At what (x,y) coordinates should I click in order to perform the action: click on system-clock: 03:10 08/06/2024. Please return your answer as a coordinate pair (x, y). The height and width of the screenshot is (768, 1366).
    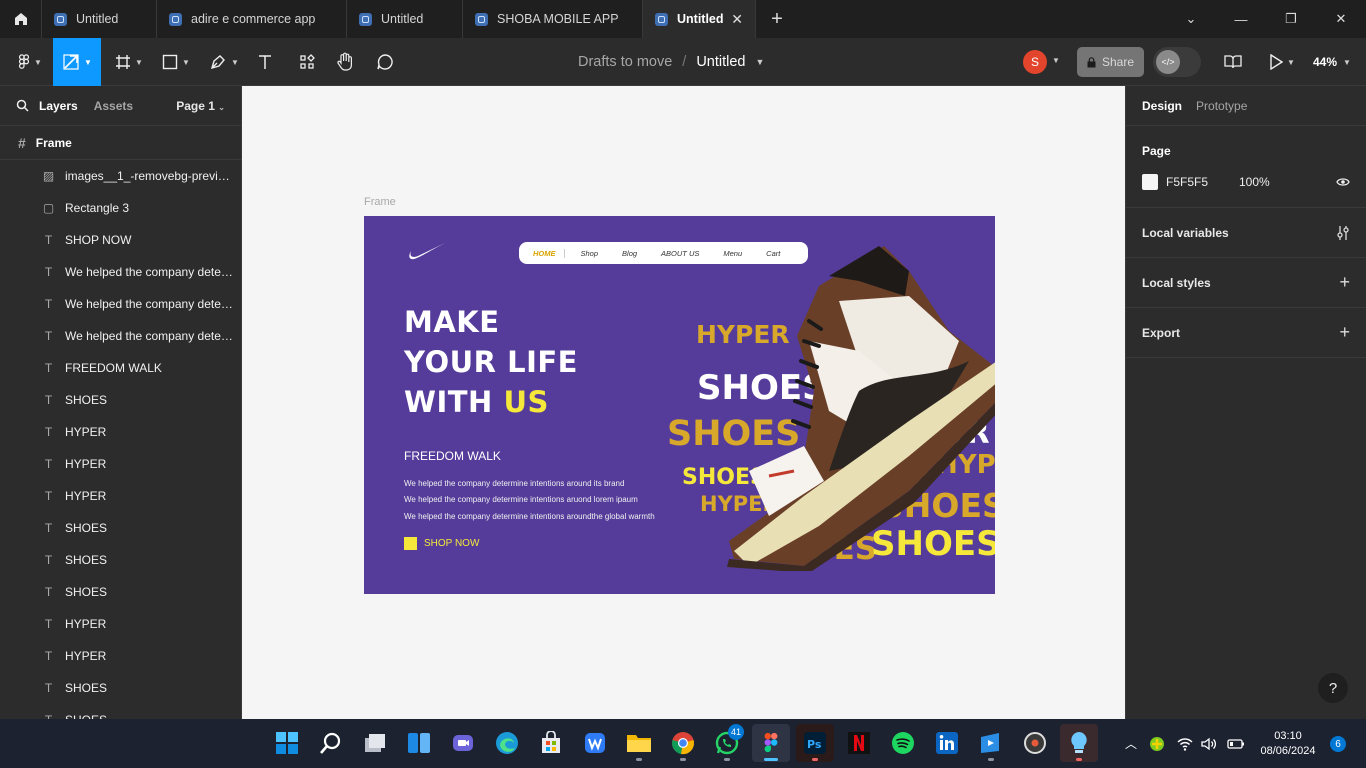
    Looking at the image, I should click on (1288, 744).